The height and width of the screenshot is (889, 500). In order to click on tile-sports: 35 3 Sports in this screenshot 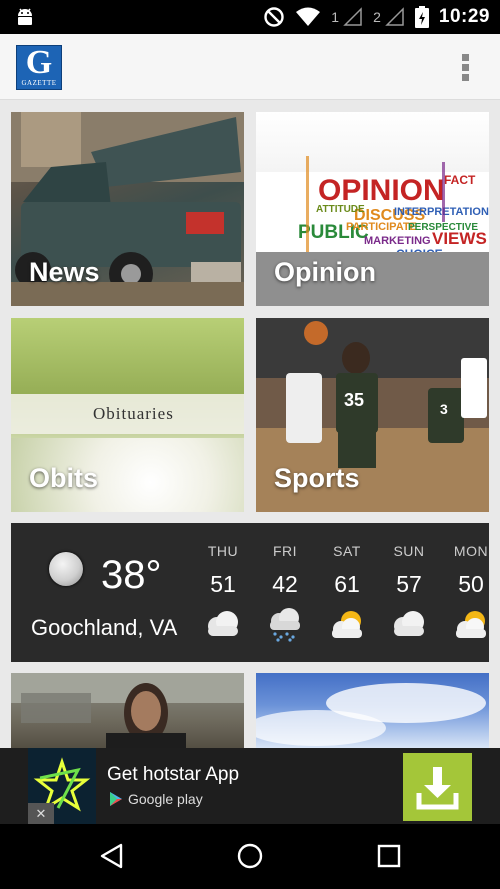, I will do `click(372, 415)`.